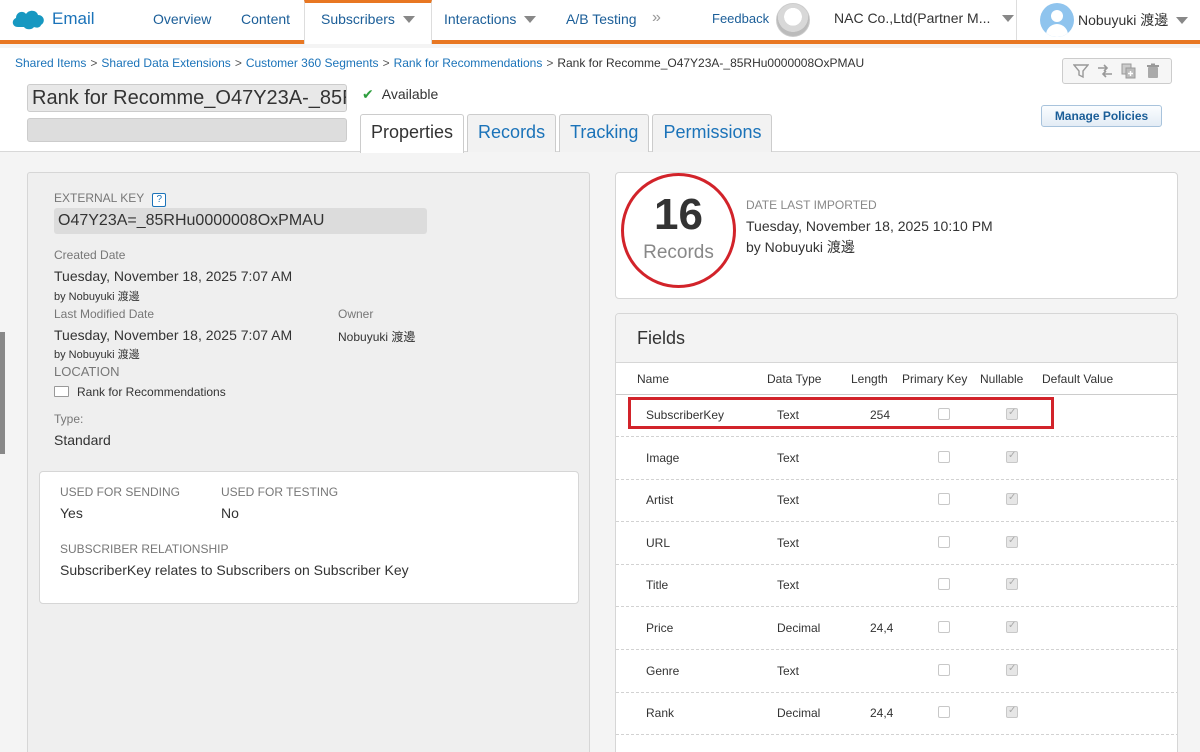  Describe the element at coordinates (678, 252) in the screenshot. I see `record-count-label: Records` at that location.